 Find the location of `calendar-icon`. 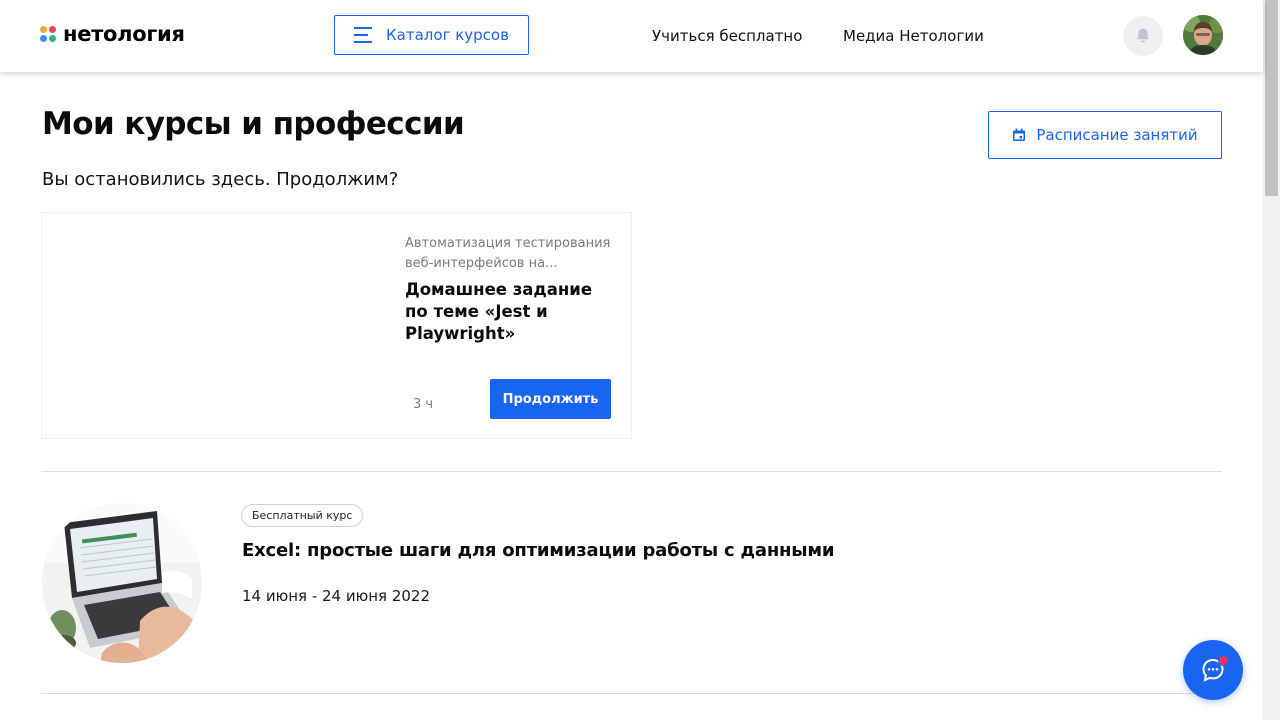

calendar-icon is located at coordinates (1019, 134).